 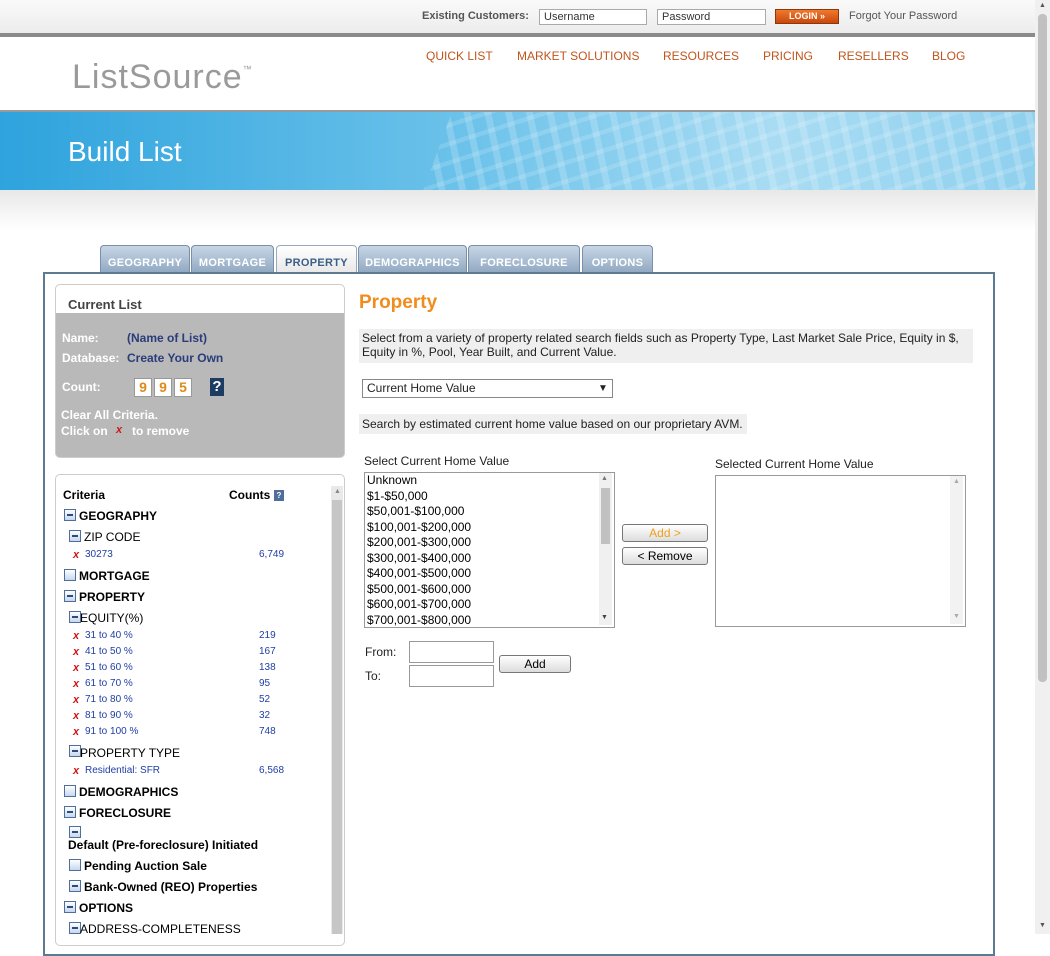 What do you see at coordinates (267, 635) in the screenshot?
I see `criteria-count: 219` at bounding box center [267, 635].